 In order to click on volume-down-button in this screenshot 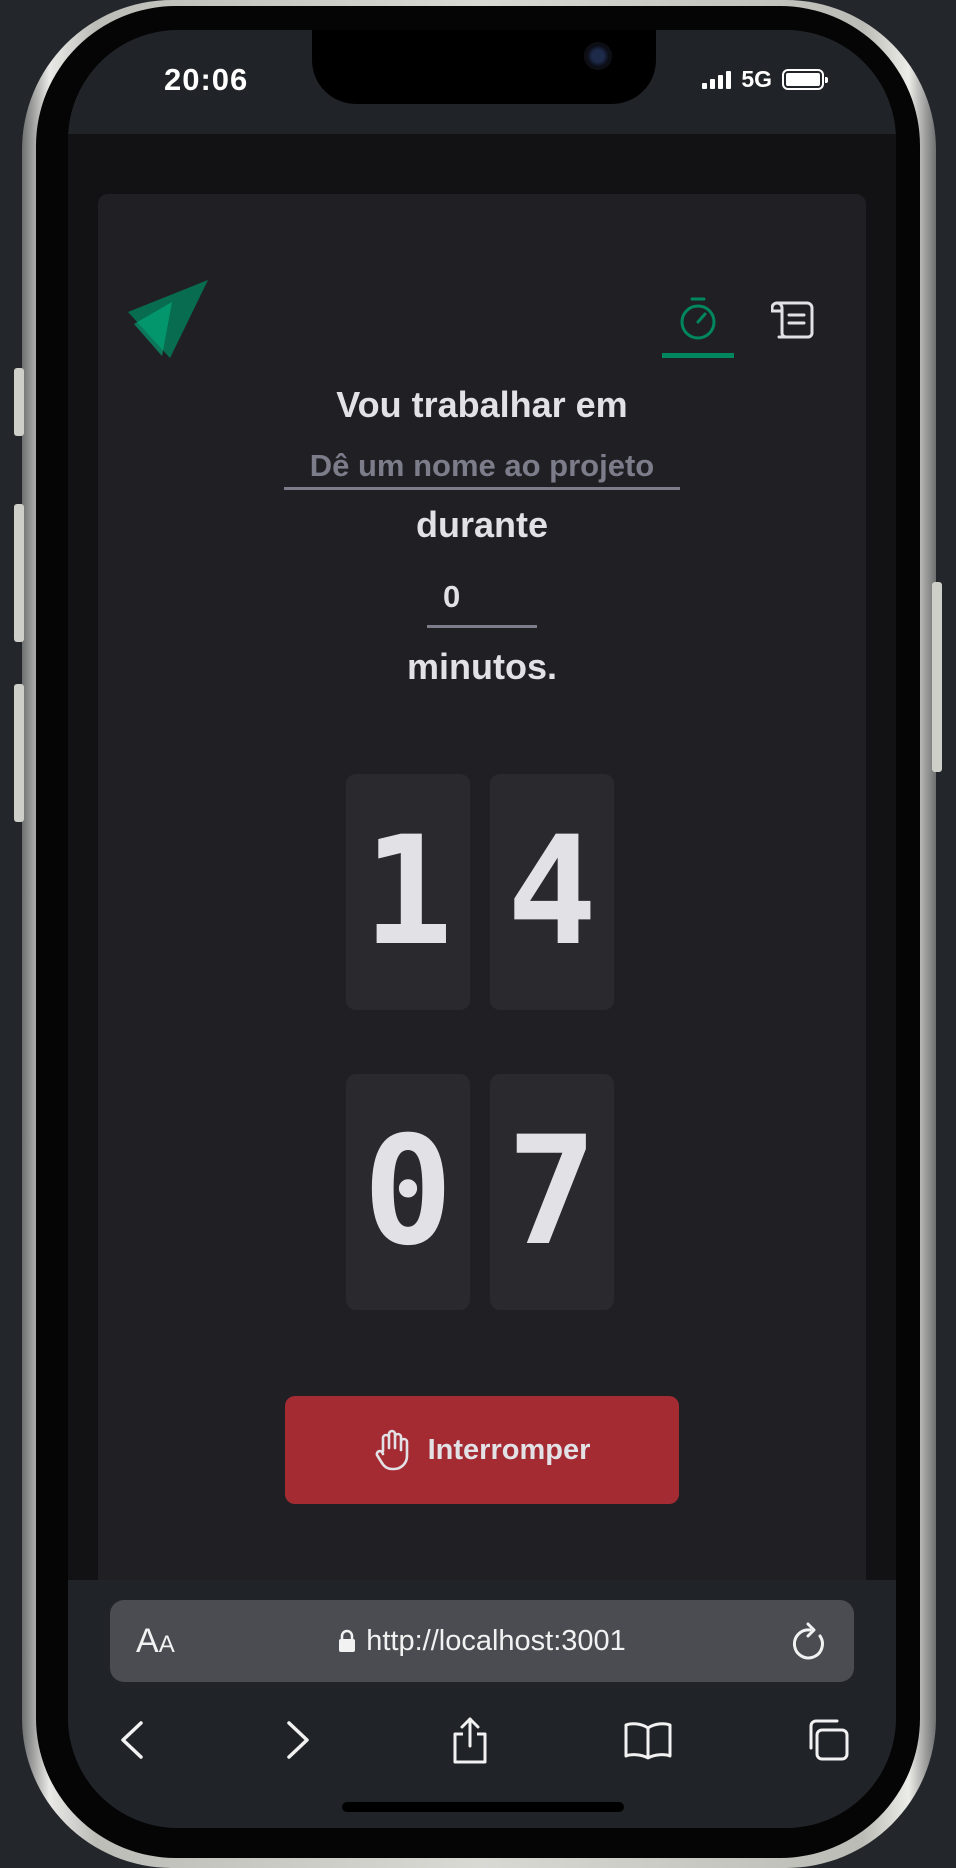, I will do `click(19, 753)`.